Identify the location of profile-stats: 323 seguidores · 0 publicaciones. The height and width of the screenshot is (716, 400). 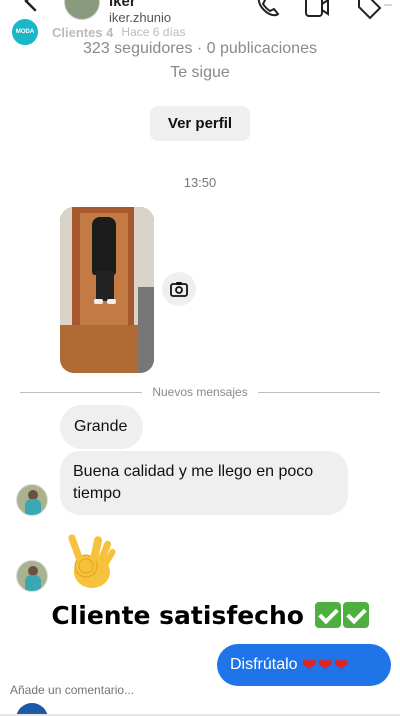
(200, 48).